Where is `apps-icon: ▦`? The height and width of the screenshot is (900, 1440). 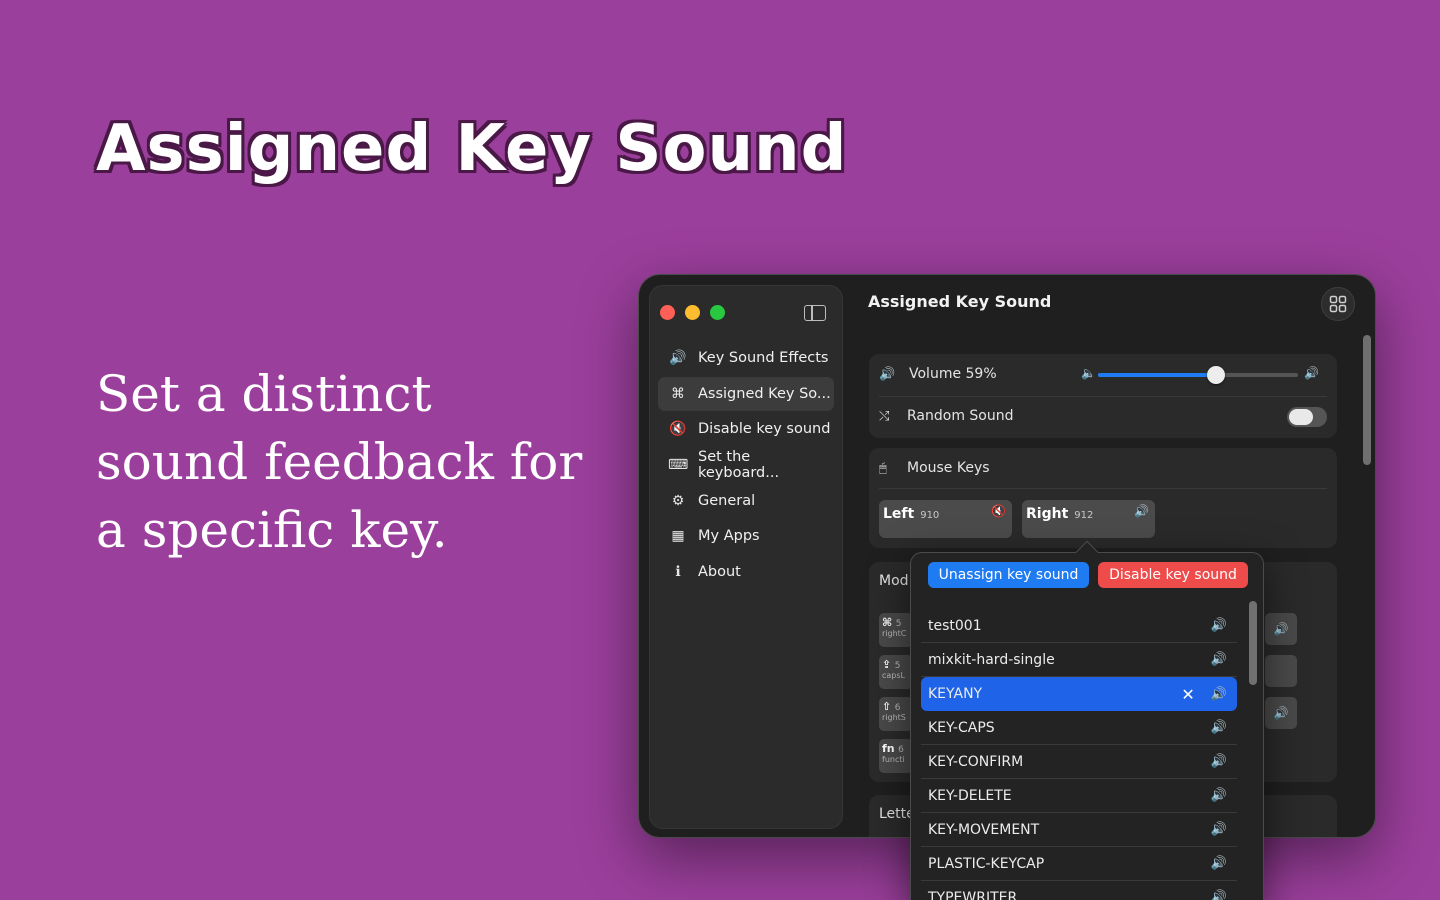 apps-icon: ▦ is located at coordinates (678, 536).